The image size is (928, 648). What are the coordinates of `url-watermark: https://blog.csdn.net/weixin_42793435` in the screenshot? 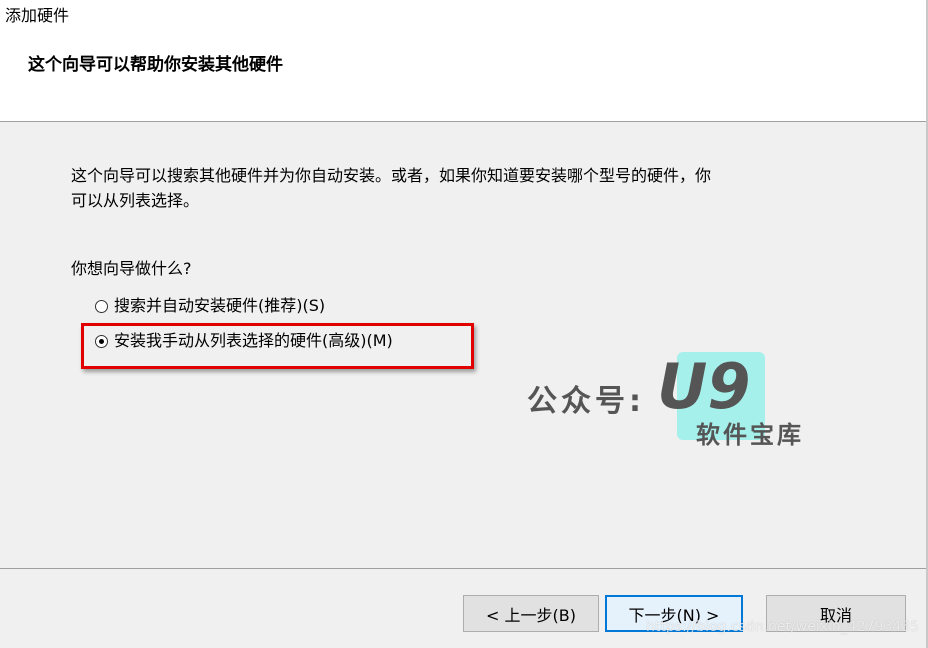 It's located at (783, 627).